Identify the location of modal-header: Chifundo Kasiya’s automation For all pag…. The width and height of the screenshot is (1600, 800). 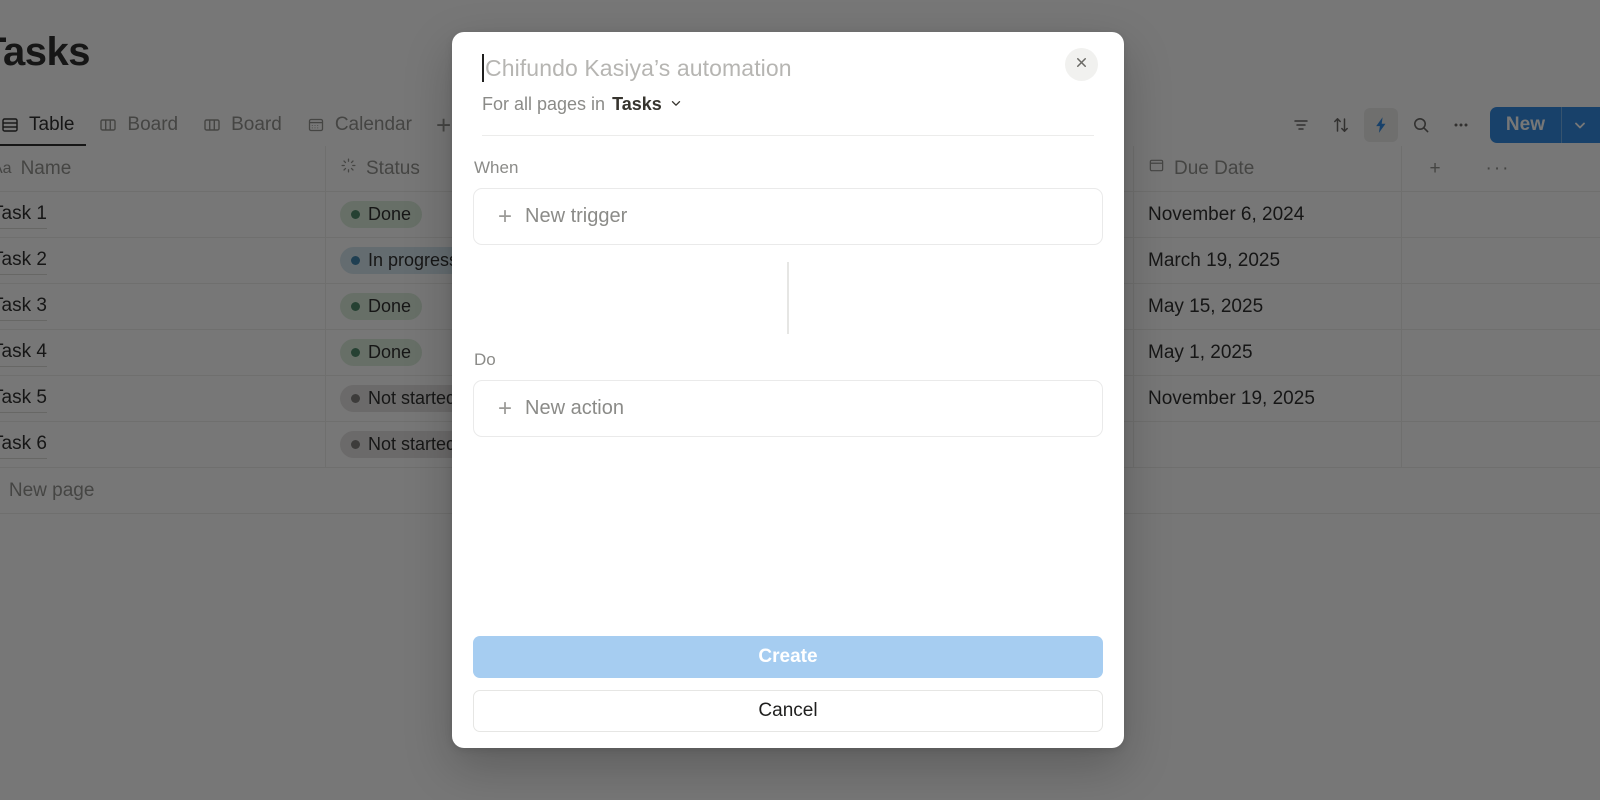
(788, 84).